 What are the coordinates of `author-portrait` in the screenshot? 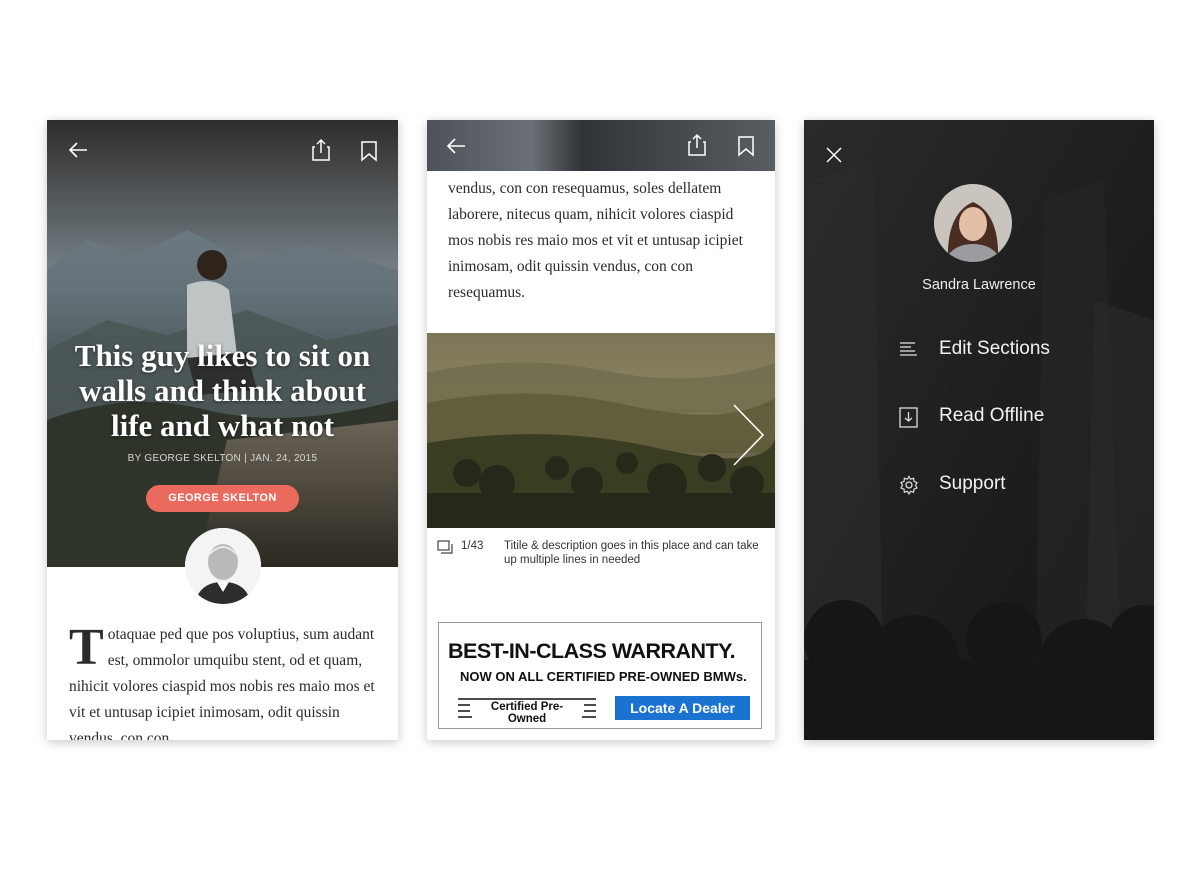 It's located at (223, 566).